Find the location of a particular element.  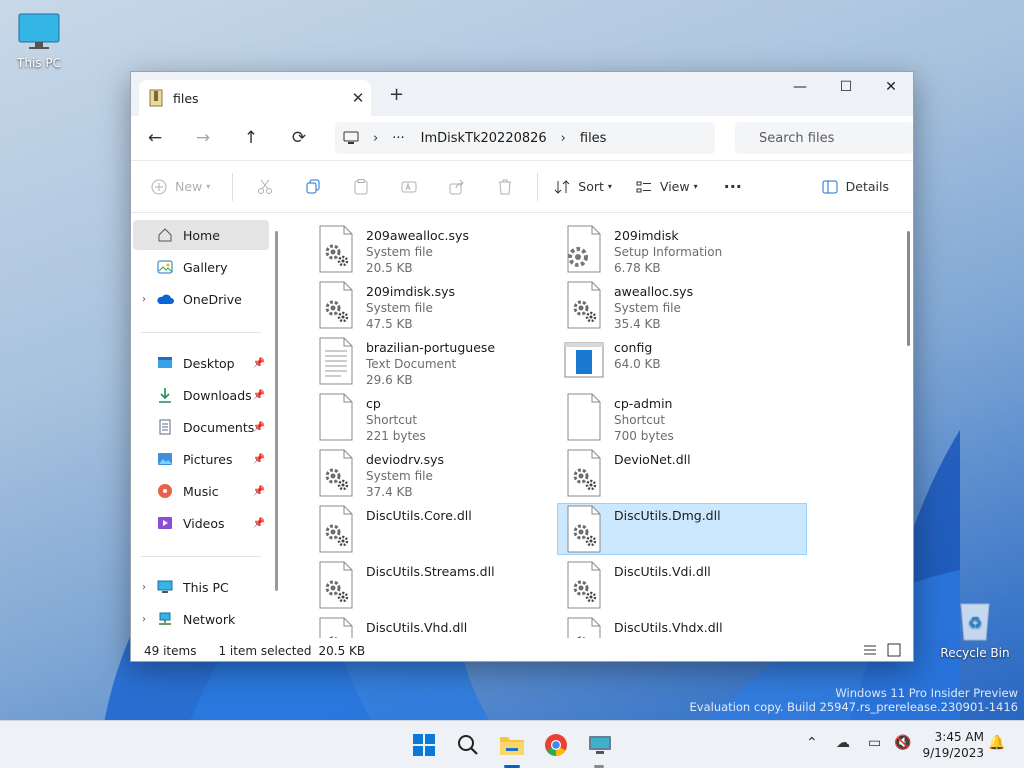

chevron-up-icon: ⌃ is located at coordinates (812, 743).